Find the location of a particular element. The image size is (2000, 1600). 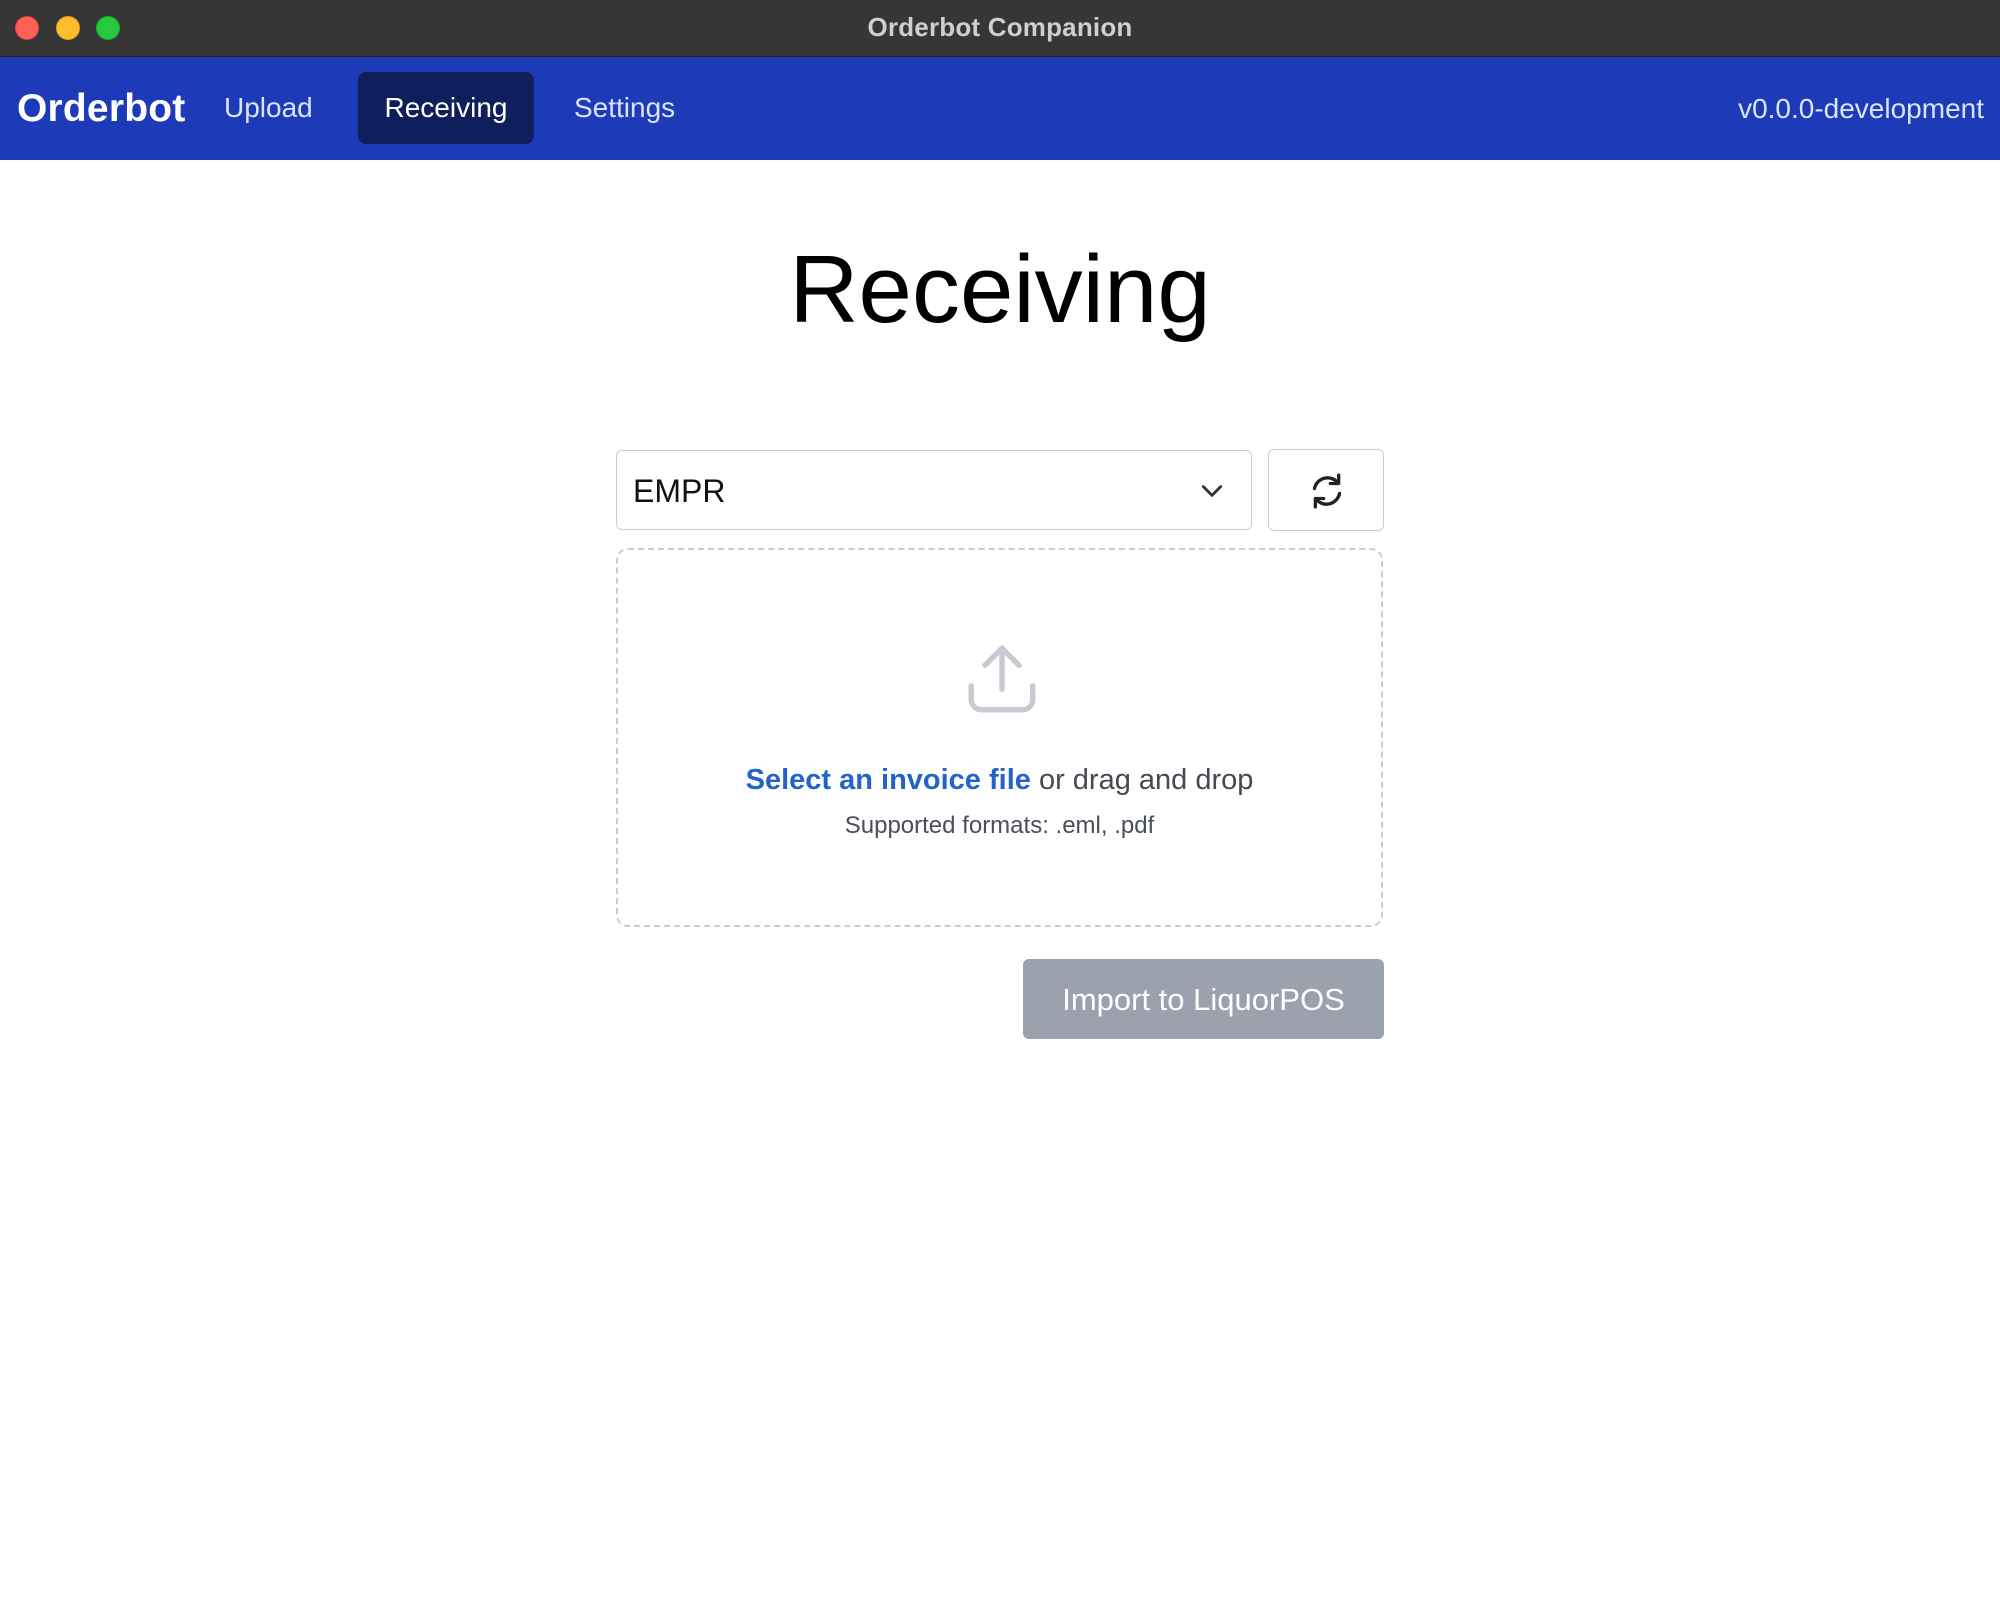

nav-receiving: Receiving is located at coordinates (446, 108).